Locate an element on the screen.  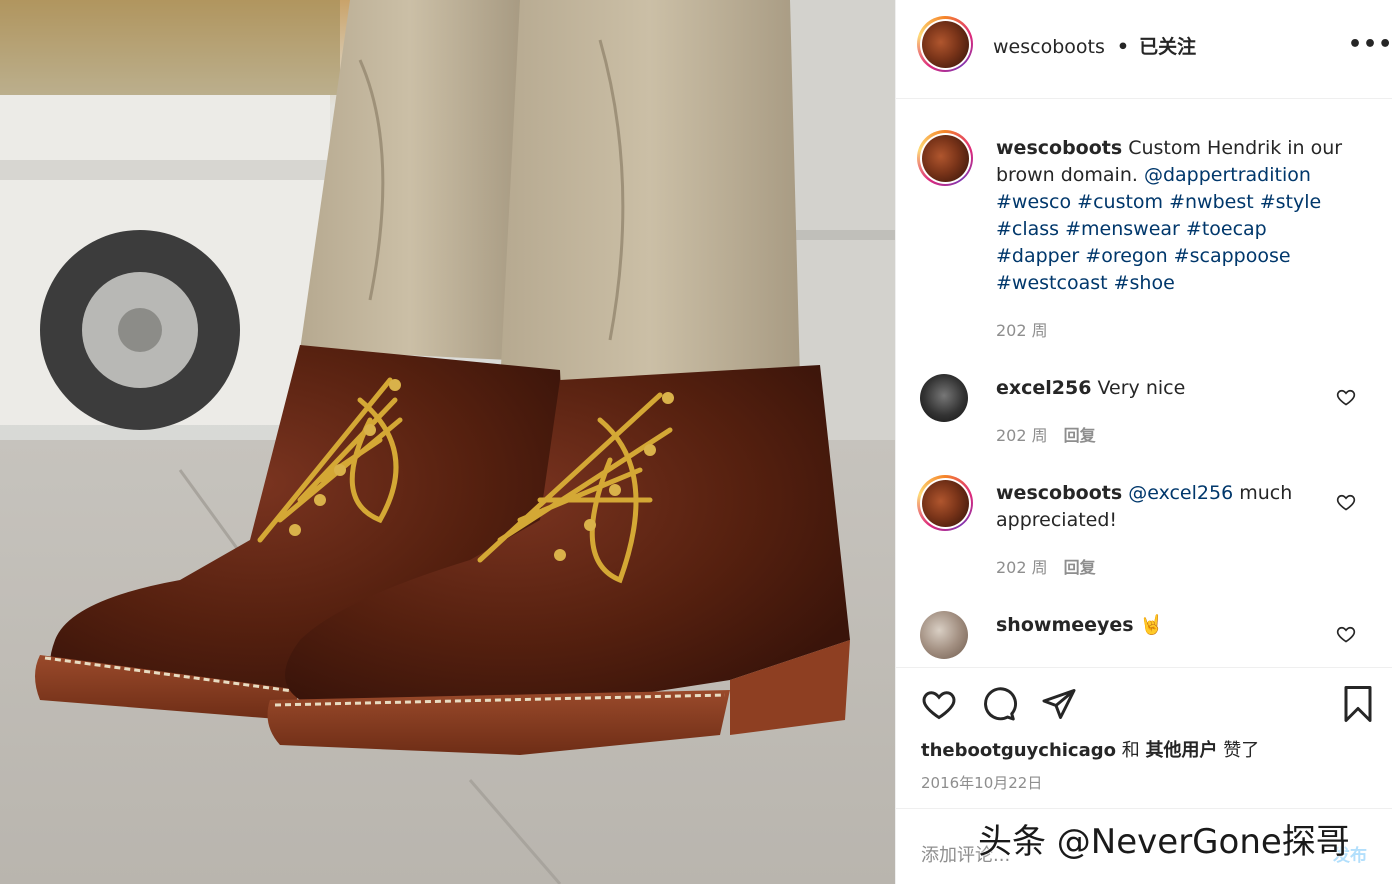
likes-summary: thebootguychicago 和 其他用户 赞了 is located at coordinates (1090, 749).